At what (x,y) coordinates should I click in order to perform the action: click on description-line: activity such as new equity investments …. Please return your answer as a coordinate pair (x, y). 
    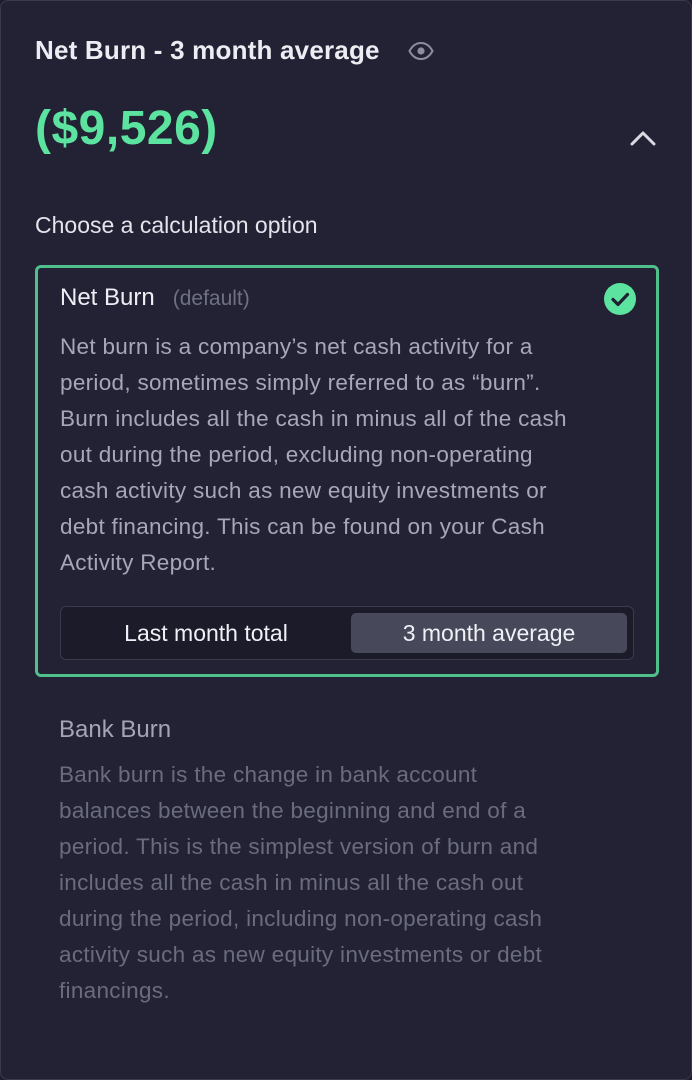
    Looking at the image, I should click on (301, 954).